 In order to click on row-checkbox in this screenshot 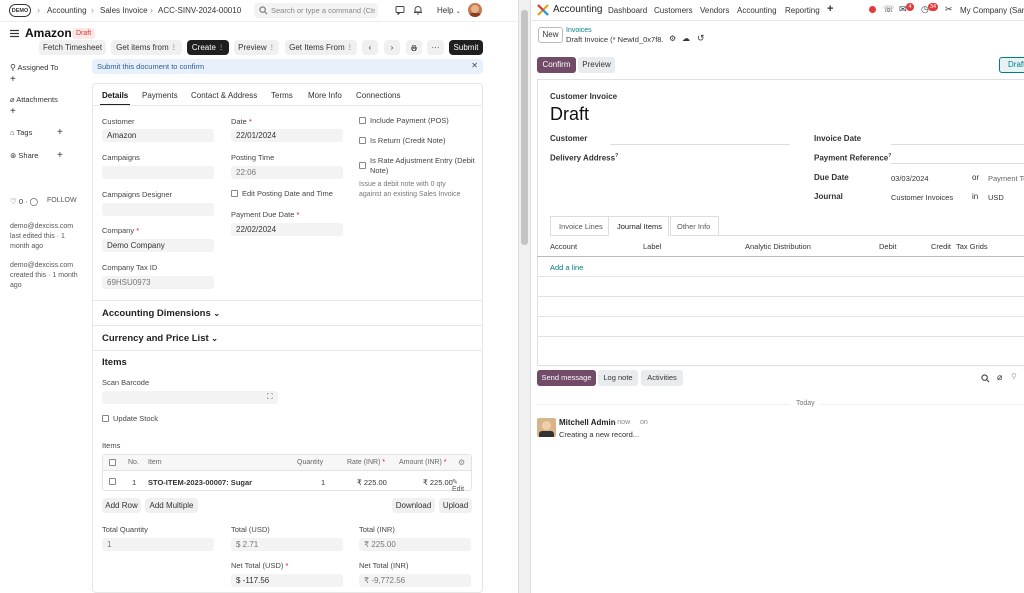, I will do `click(112, 481)`.